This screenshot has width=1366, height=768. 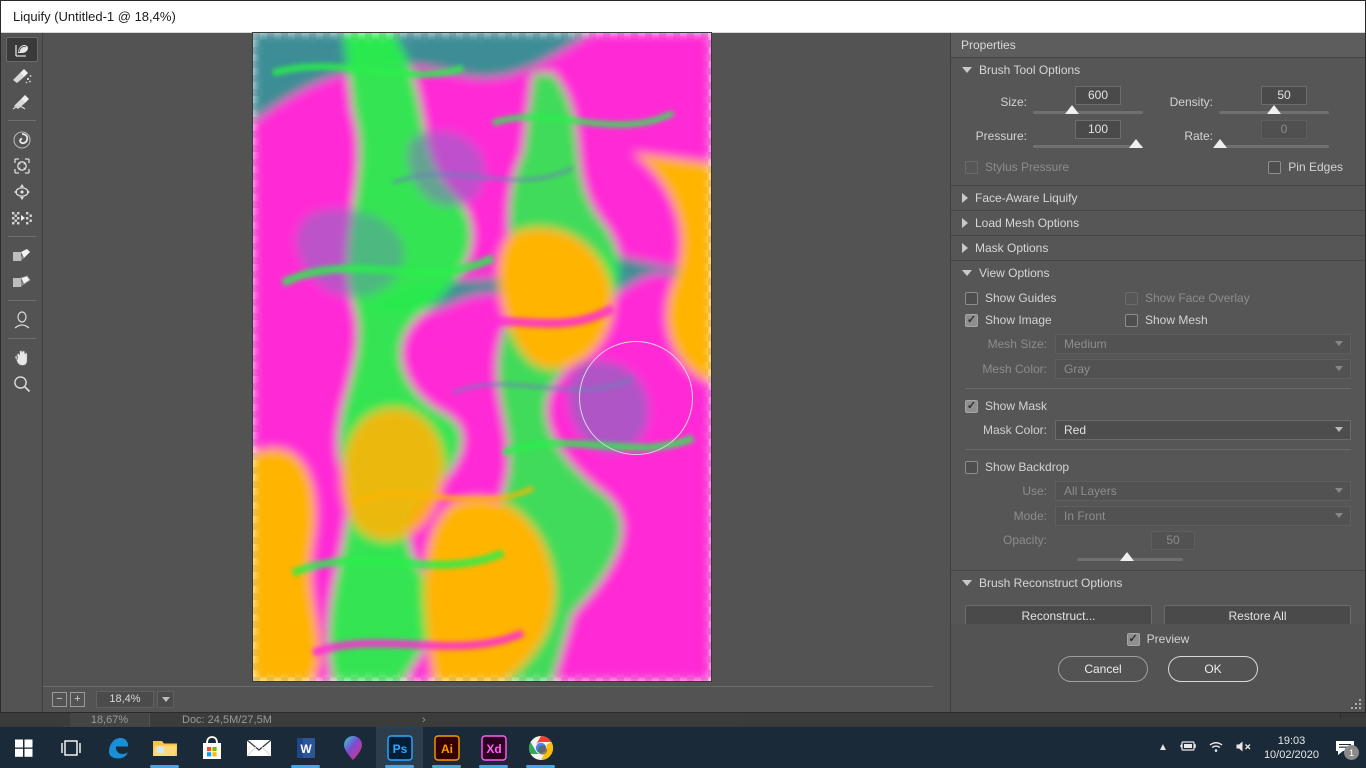 What do you see at coordinates (1158, 669) in the screenshot?
I see `dialog-action-buttons: Cancel OK` at bounding box center [1158, 669].